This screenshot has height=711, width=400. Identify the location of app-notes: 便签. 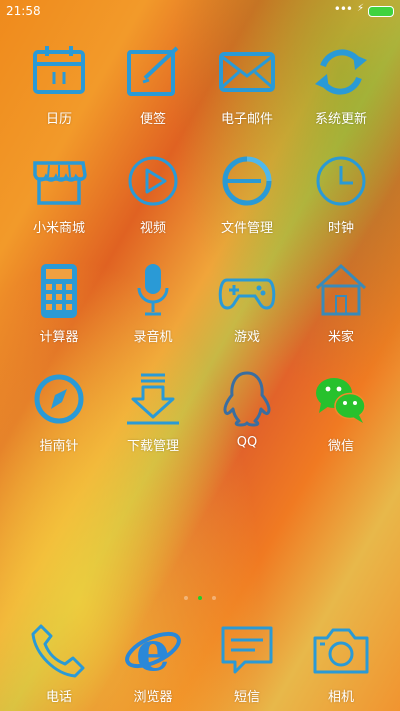
(153, 83).